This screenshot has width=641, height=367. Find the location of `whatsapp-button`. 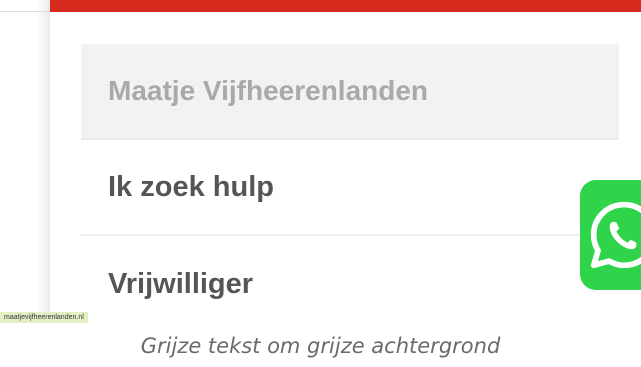

whatsapp-button is located at coordinates (610, 235).